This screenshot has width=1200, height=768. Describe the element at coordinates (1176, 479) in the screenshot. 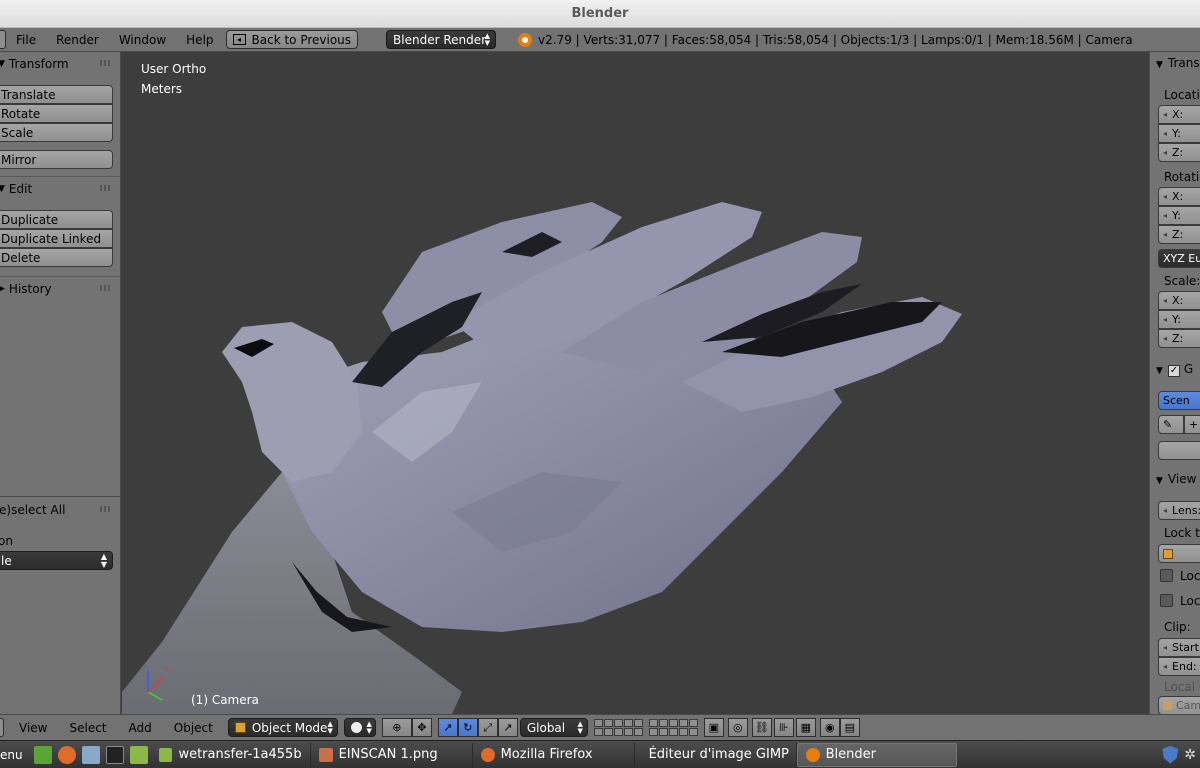

I see `panel-view-header: ▼ View` at that location.